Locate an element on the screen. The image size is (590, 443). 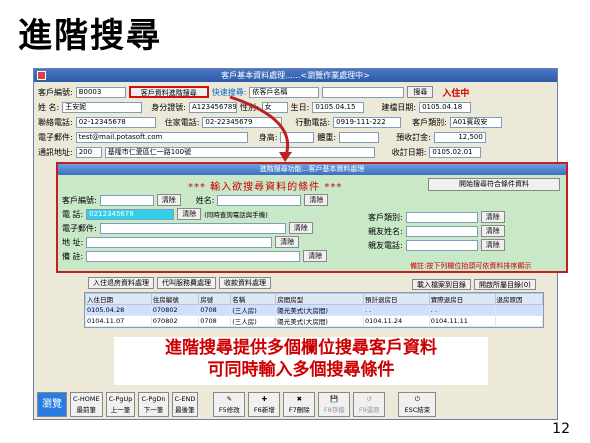
table-cell: . . is located at coordinates (396, 310).